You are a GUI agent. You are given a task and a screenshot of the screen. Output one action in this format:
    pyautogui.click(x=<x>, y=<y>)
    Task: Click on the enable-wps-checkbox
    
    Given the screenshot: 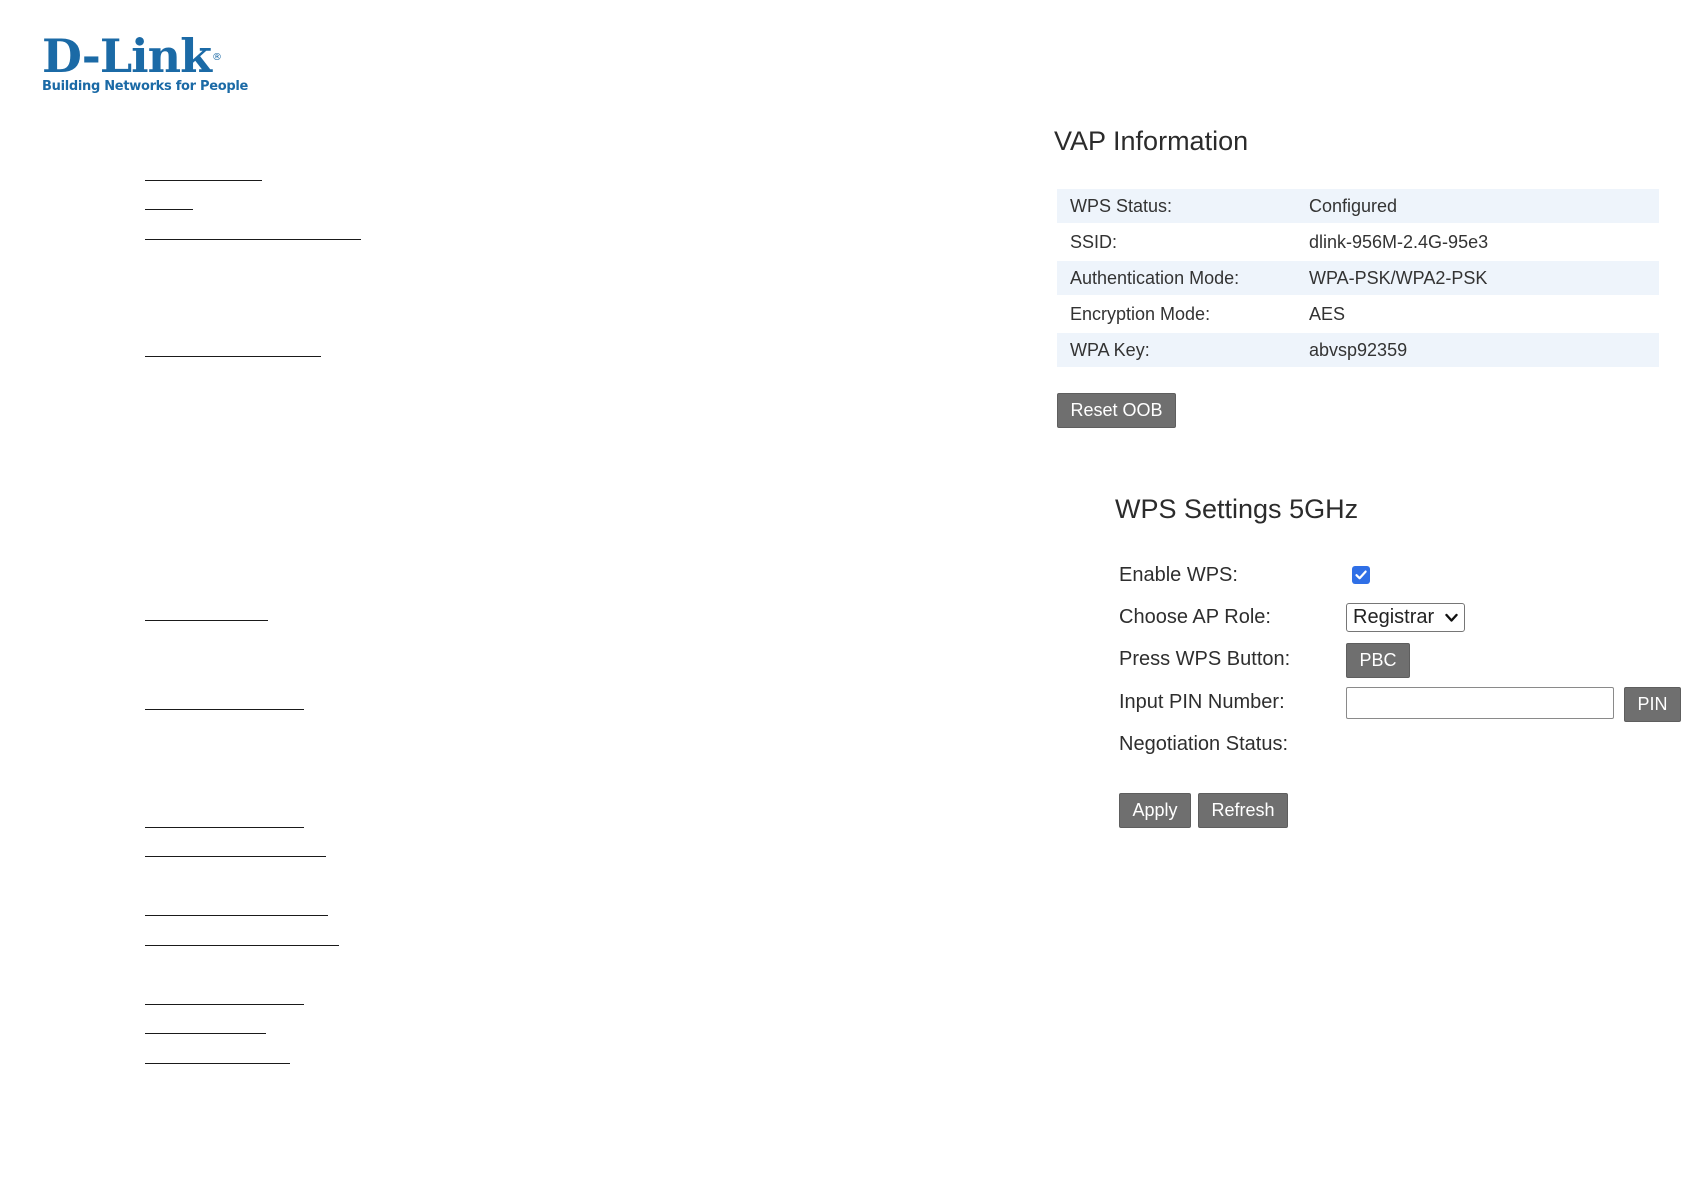 What is the action you would take?
    pyautogui.click(x=1361, y=575)
    